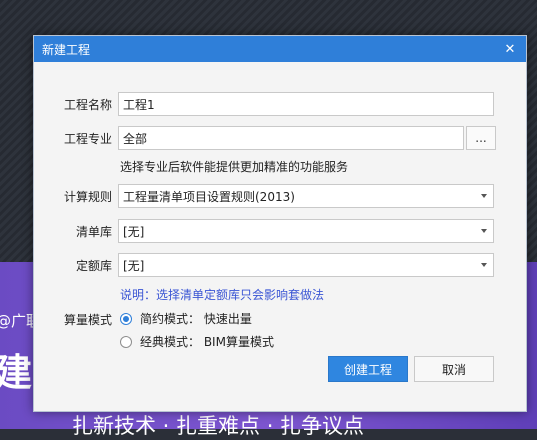 This screenshot has width=537, height=440. Describe the element at coordinates (368, 369) in the screenshot. I see `create-project-button: 创建工程` at that location.